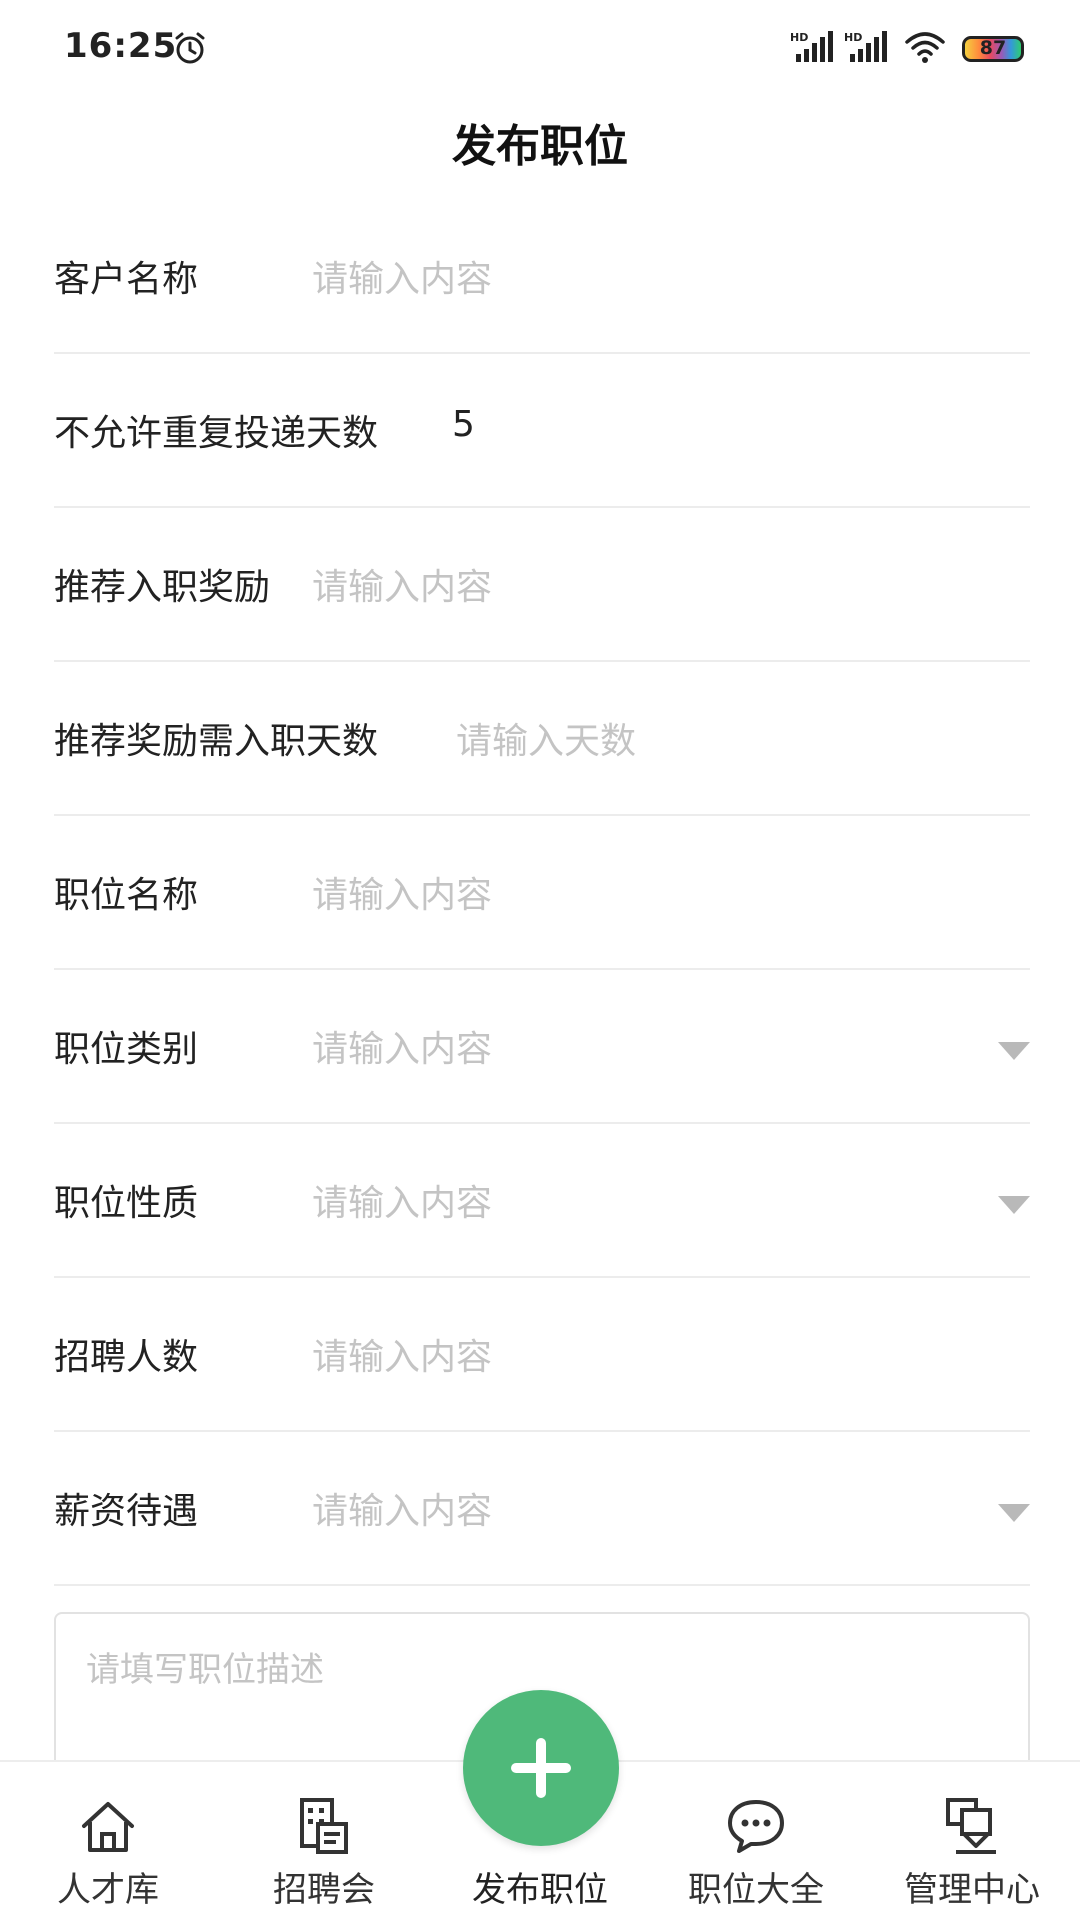  I want to click on position-category-row: 职位类别 请输入内容, so click(540, 1047).